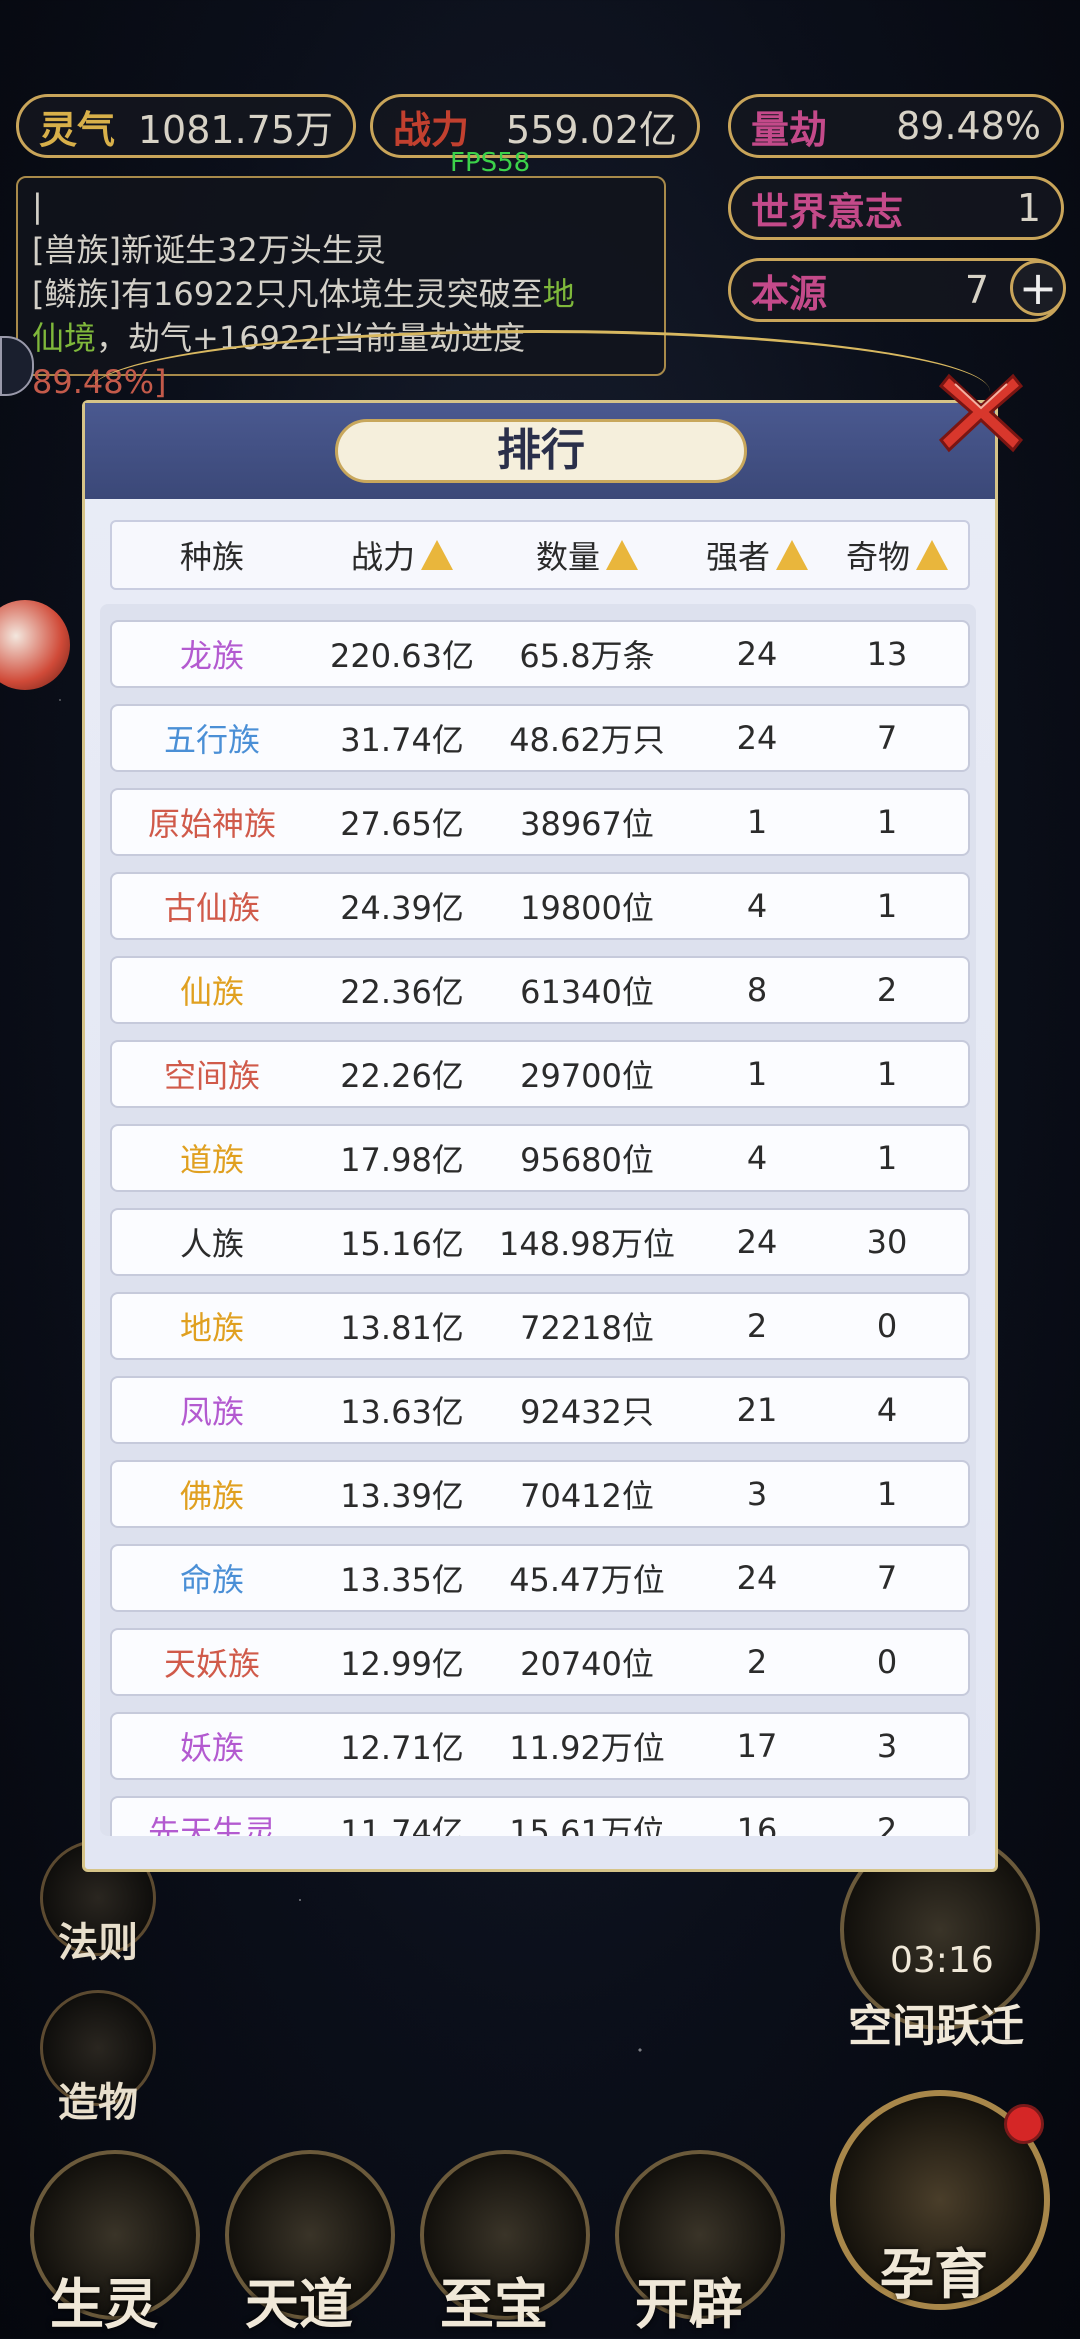 This screenshot has height=2339, width=1080. What do you see at coordinates (897, 555) in the screenshot?
I see `header-items: 奇物` at bounding box center [897, 555].